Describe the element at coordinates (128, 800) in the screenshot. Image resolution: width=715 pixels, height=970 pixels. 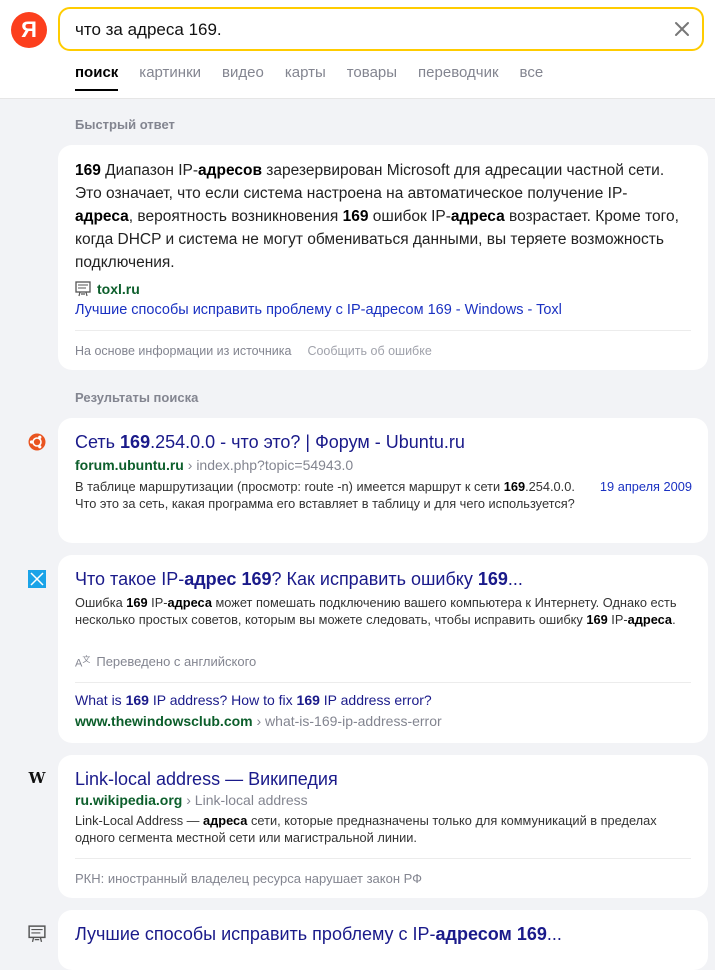
I see `result-host: ru.wikipedia.org` at that location.